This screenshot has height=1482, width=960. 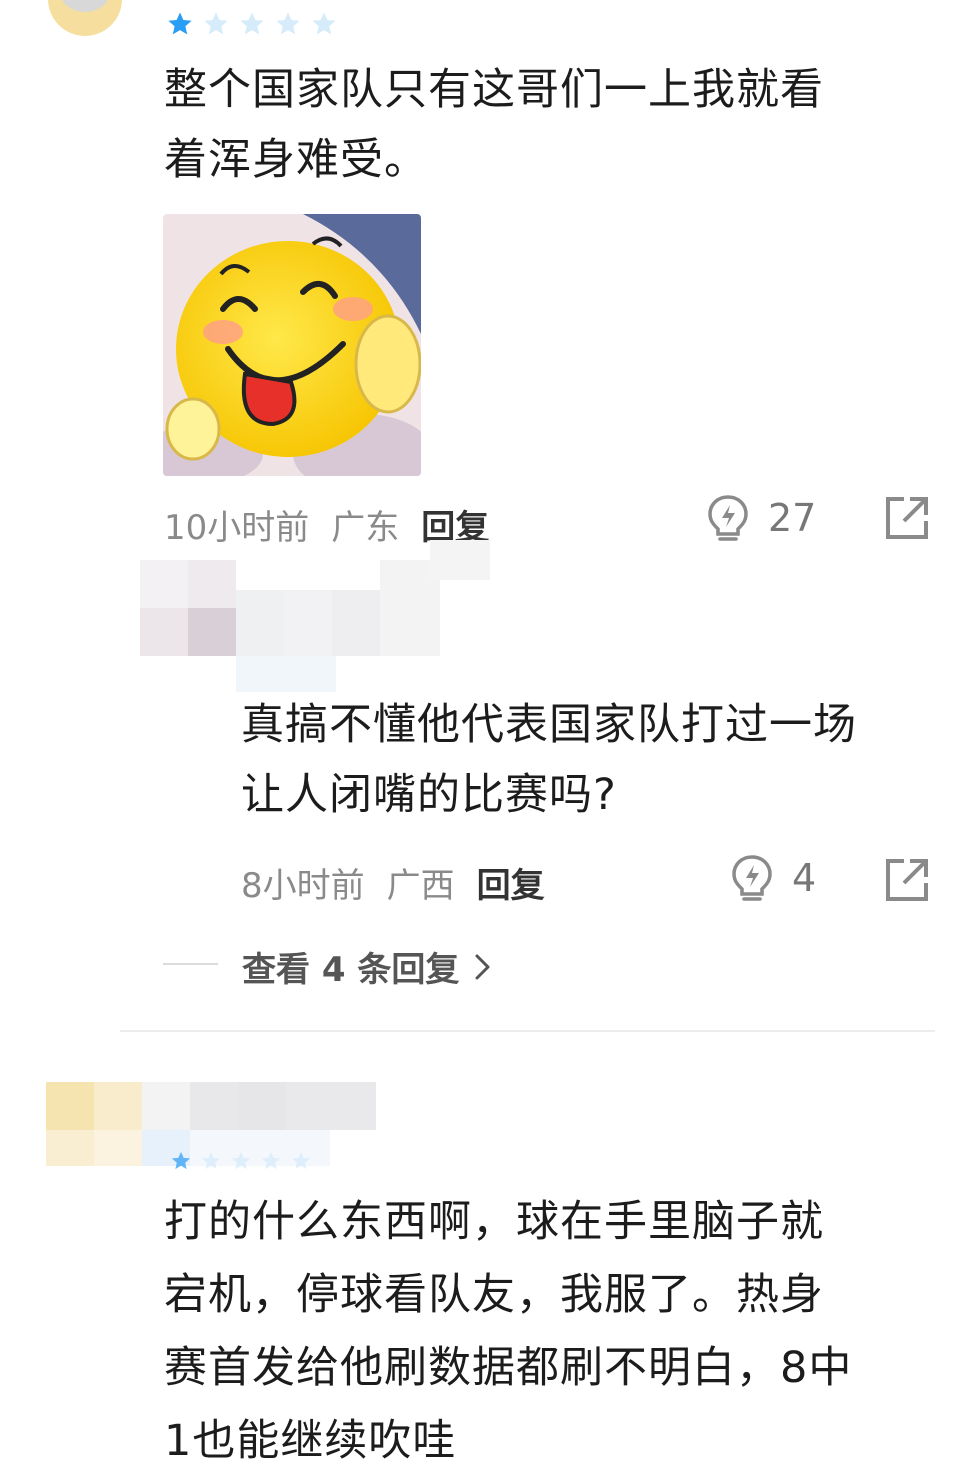 I want to click on view-replies-button: 查看 4 条回复, so click(x=367, y=966).